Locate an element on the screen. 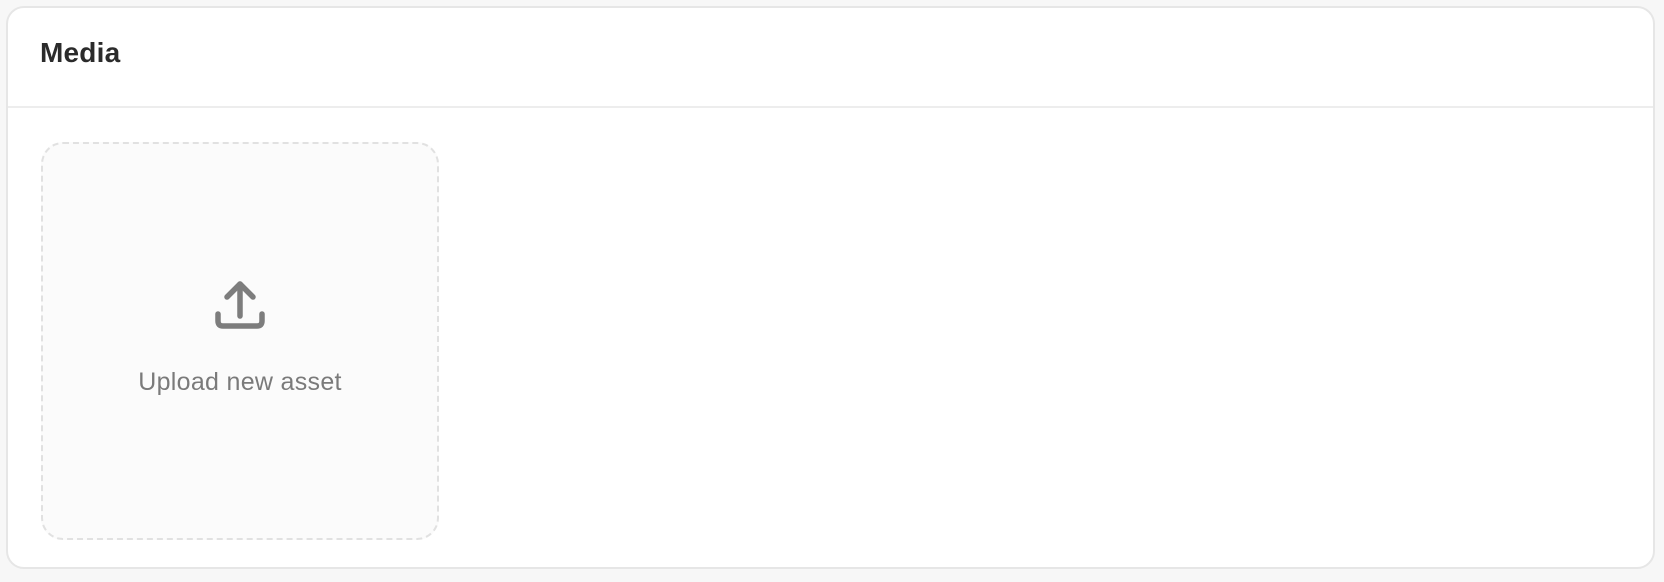 The width and height of the screenshot is (1664, 582). media-title: Media is located at coordinates (80, 52).